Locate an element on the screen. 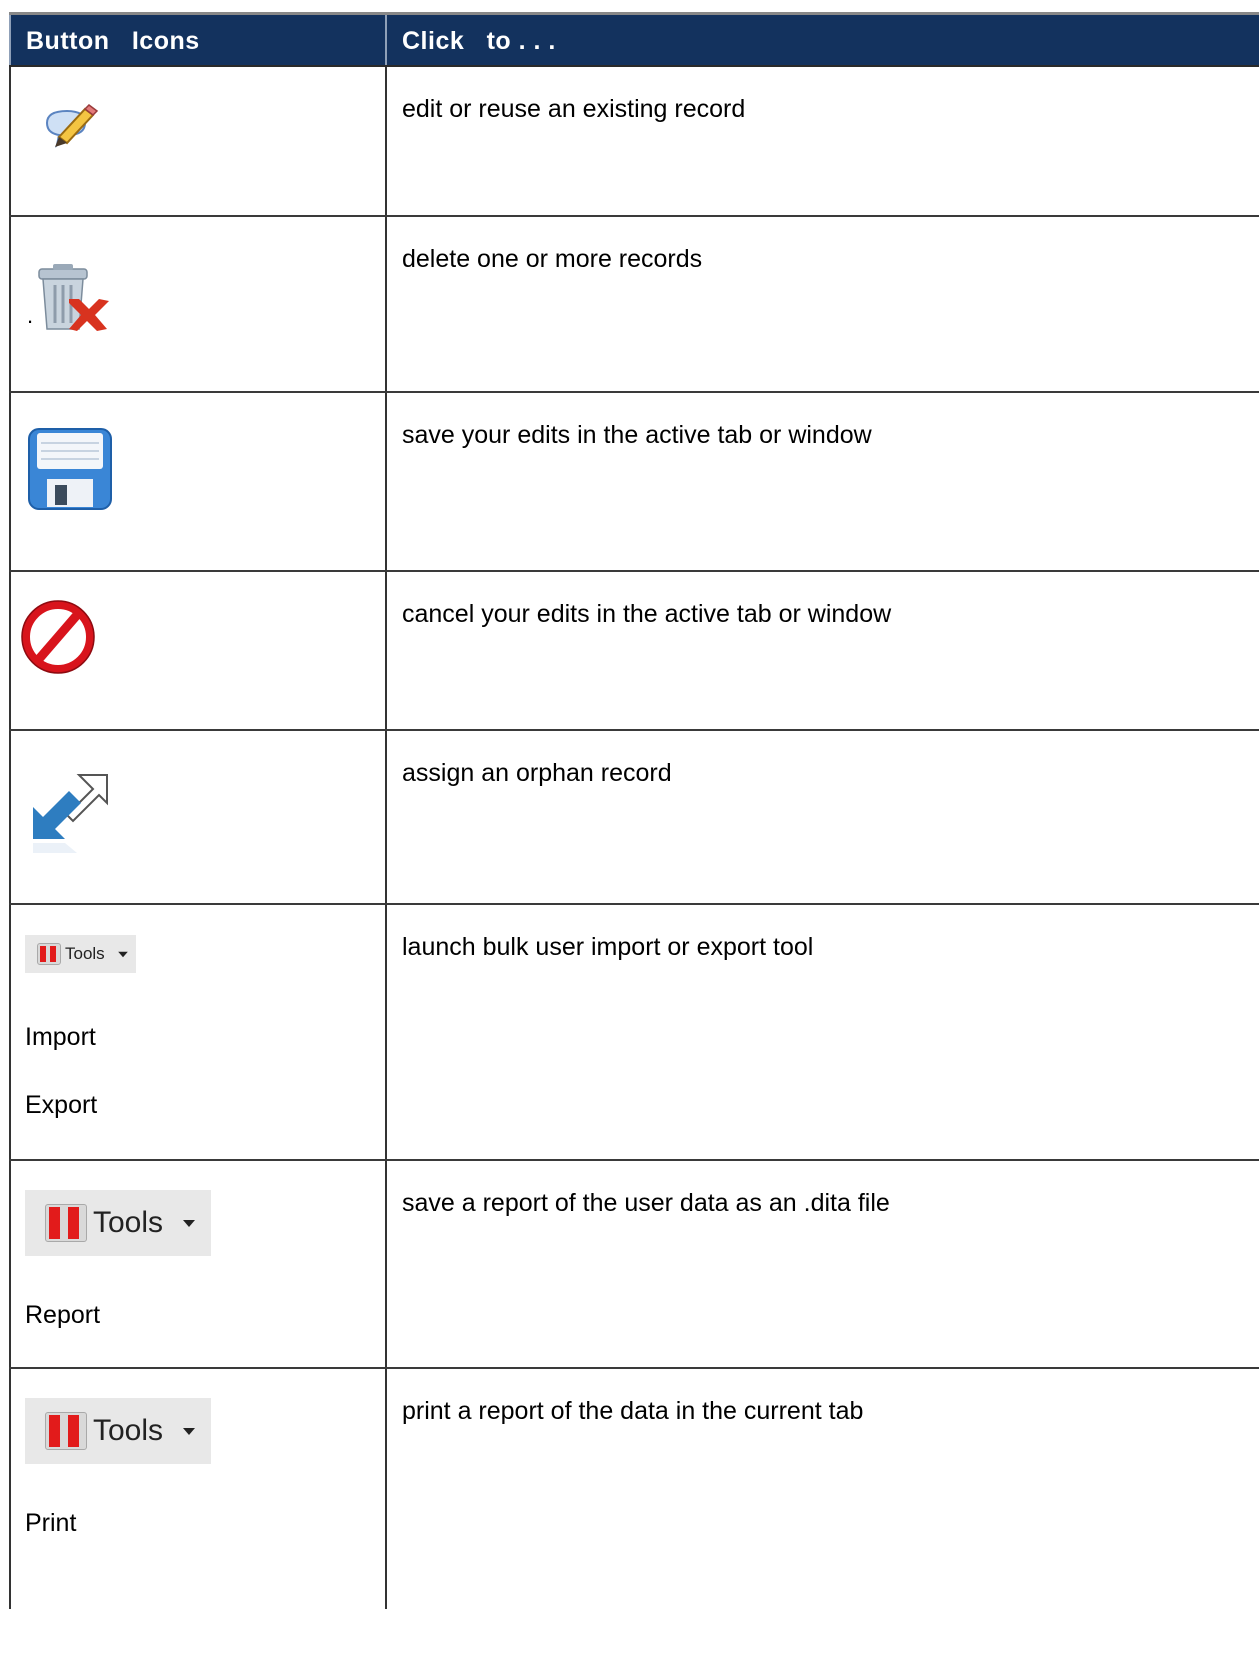 The height and width of the screenshot is (1676, 1259). icon-cell: . is located at coordinates (198, 304).